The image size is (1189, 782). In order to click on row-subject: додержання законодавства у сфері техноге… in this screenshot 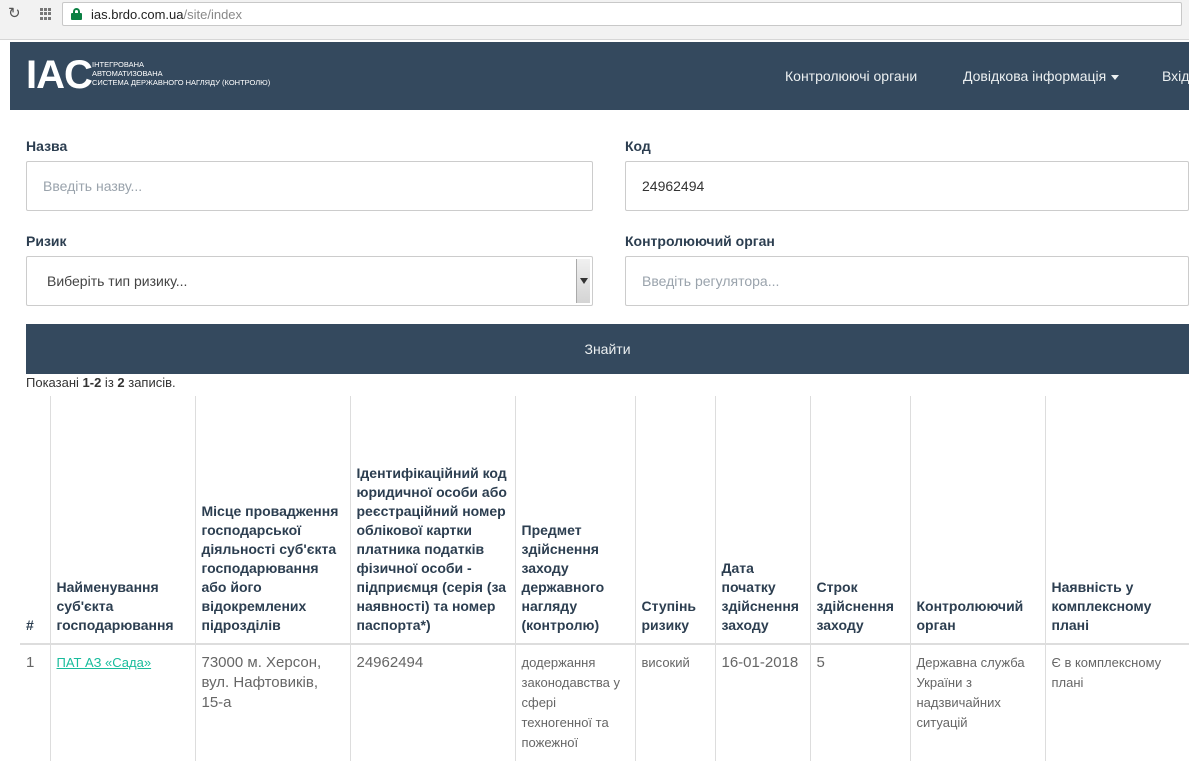, I will do `click(574, 702)`.